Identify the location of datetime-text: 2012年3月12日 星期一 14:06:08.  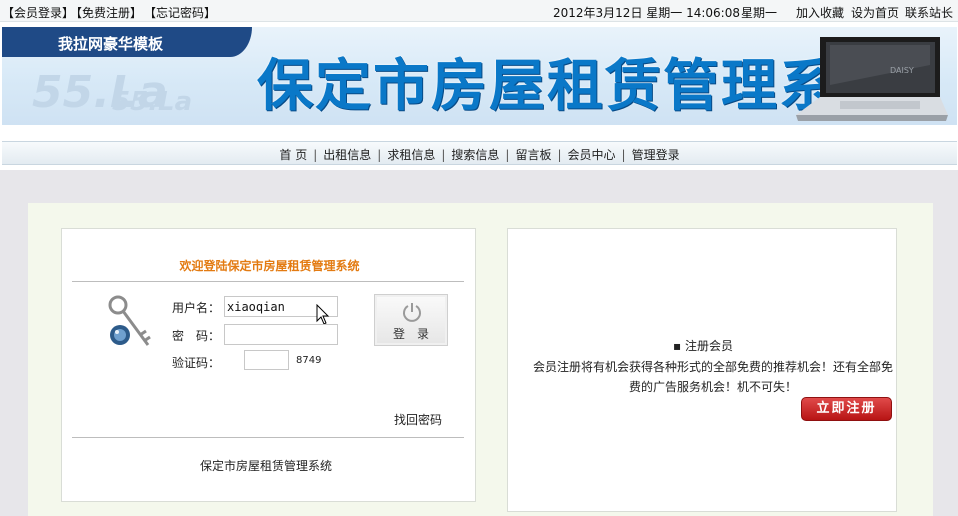
(646, 13).